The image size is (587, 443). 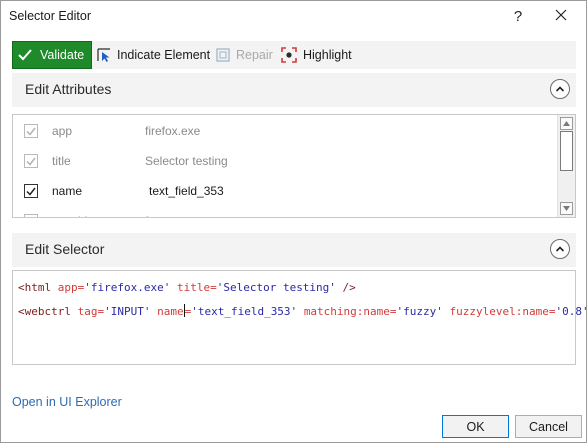 What do you see at coordinates (566, 151) in the screenshot?
I see `scroll-thumb` at bounding box center [566, 151].